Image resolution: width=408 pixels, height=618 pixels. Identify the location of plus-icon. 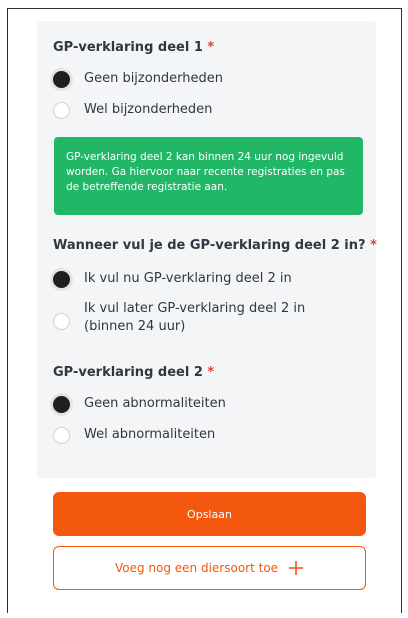
(296, 568).